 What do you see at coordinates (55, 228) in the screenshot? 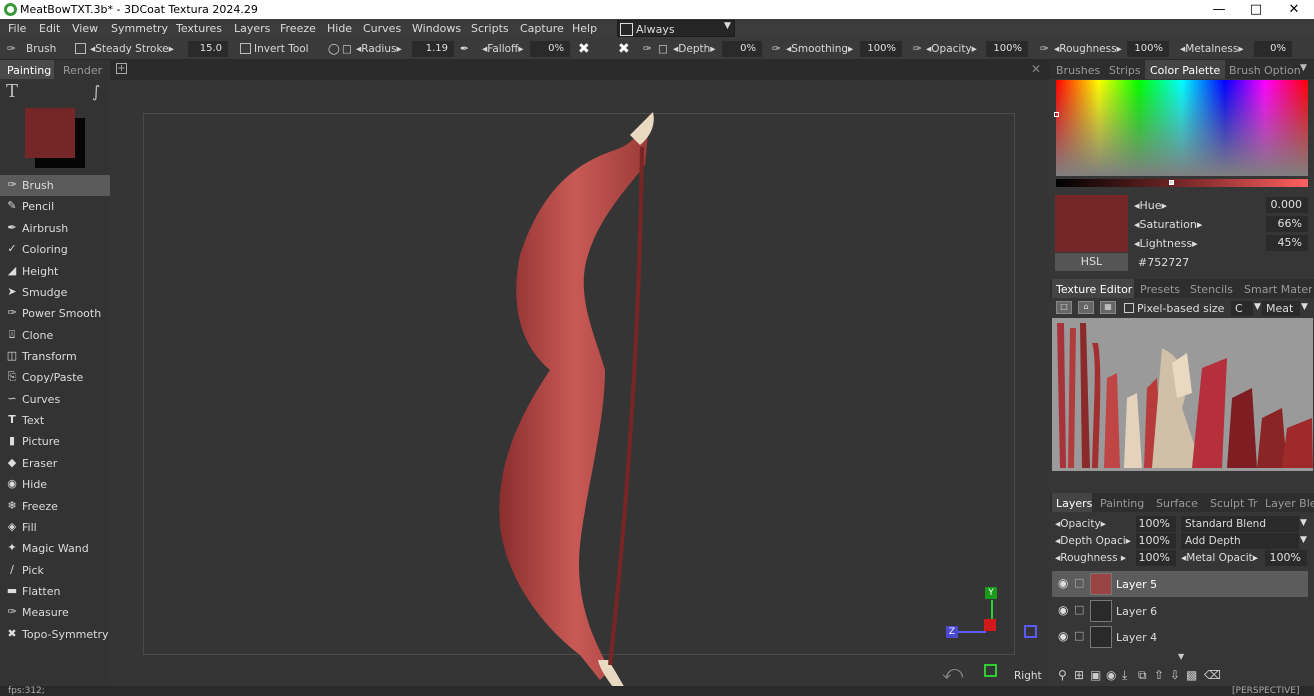
I see `tool-airbrush: ✒ Airbrush` at bounding box center [55, 228].